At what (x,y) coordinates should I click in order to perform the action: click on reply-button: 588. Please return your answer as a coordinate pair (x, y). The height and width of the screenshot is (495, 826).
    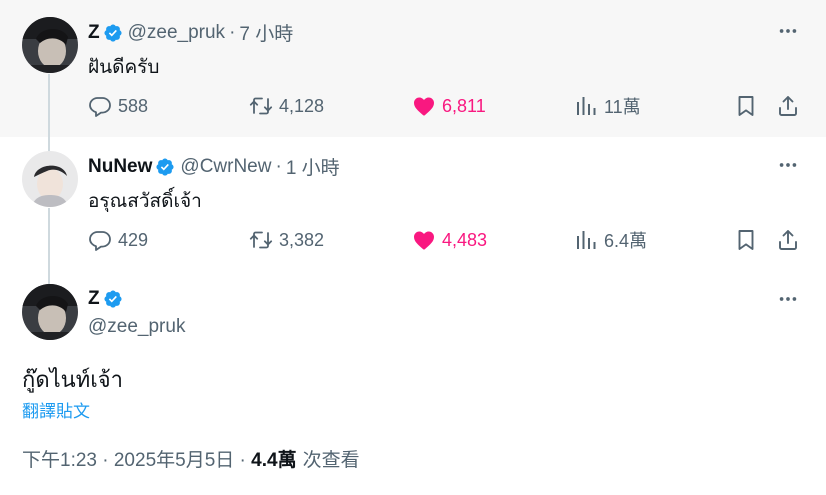
    Looking at the image, I should click on (118, 106).